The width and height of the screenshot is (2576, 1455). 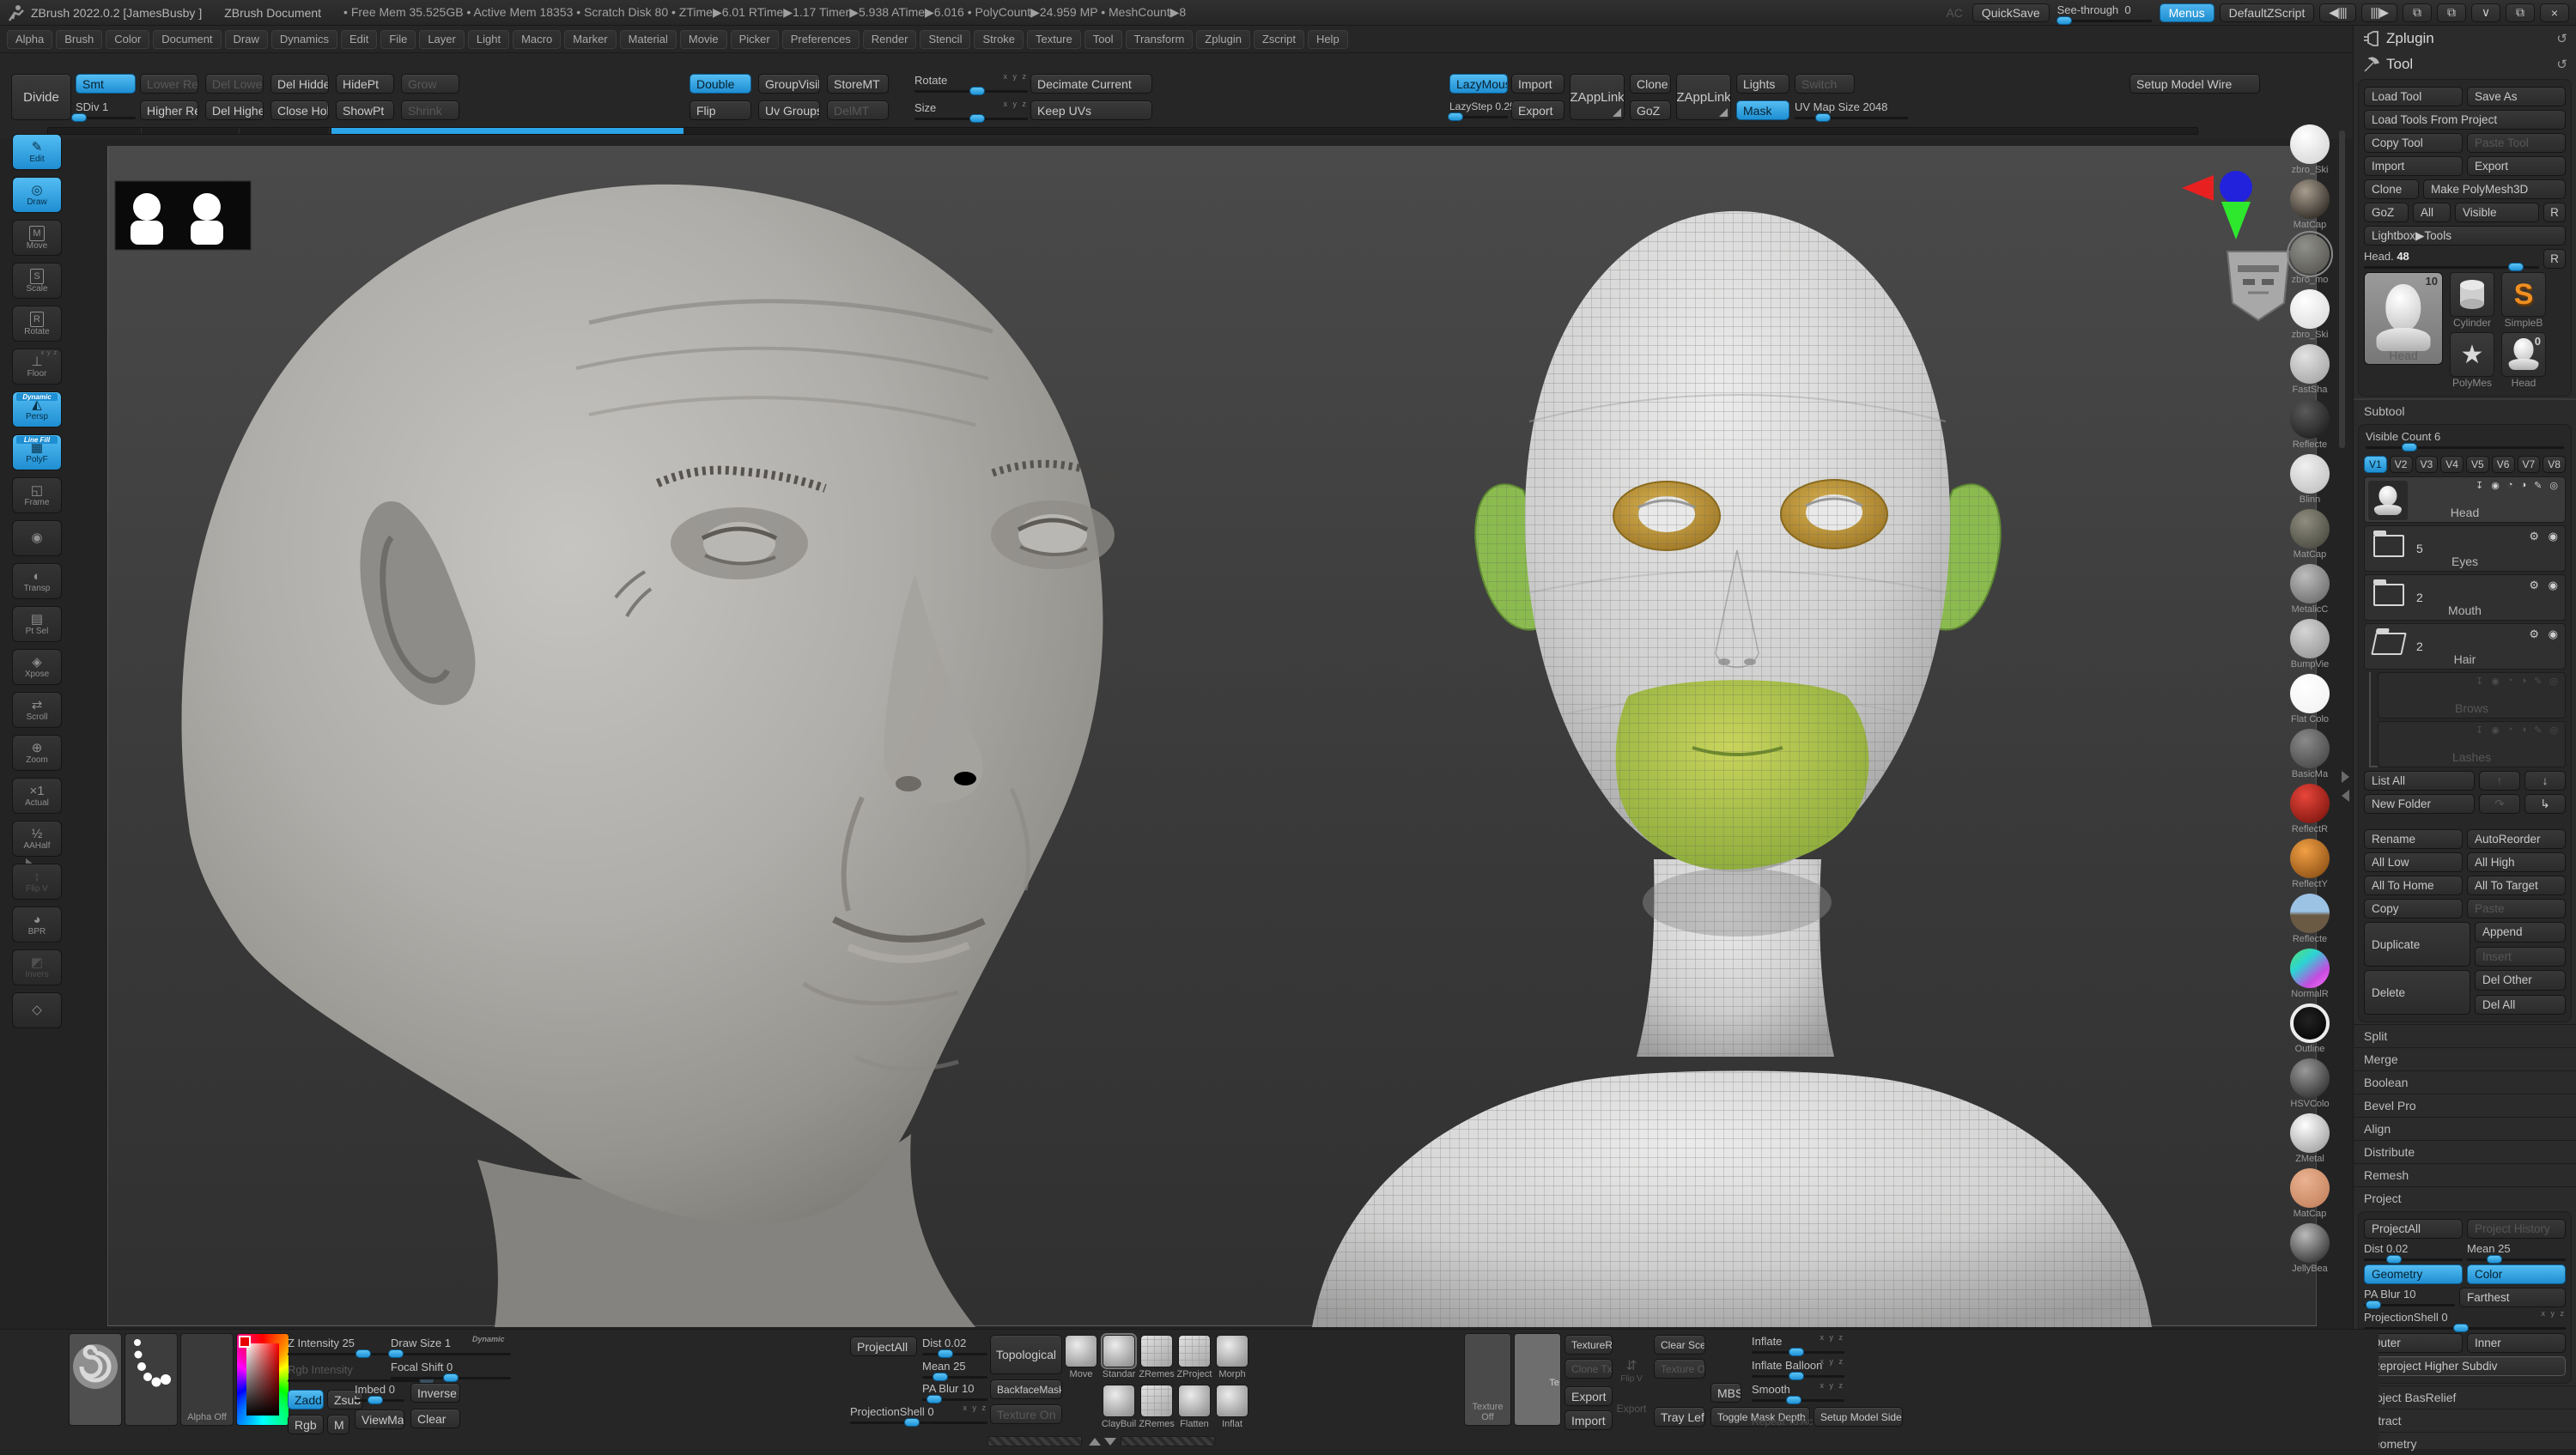 What do you see at coordinates (1168, 1441) in the screenshot?
I see `shelf-scrollbar-right` at bounding box center [1168, 1441].